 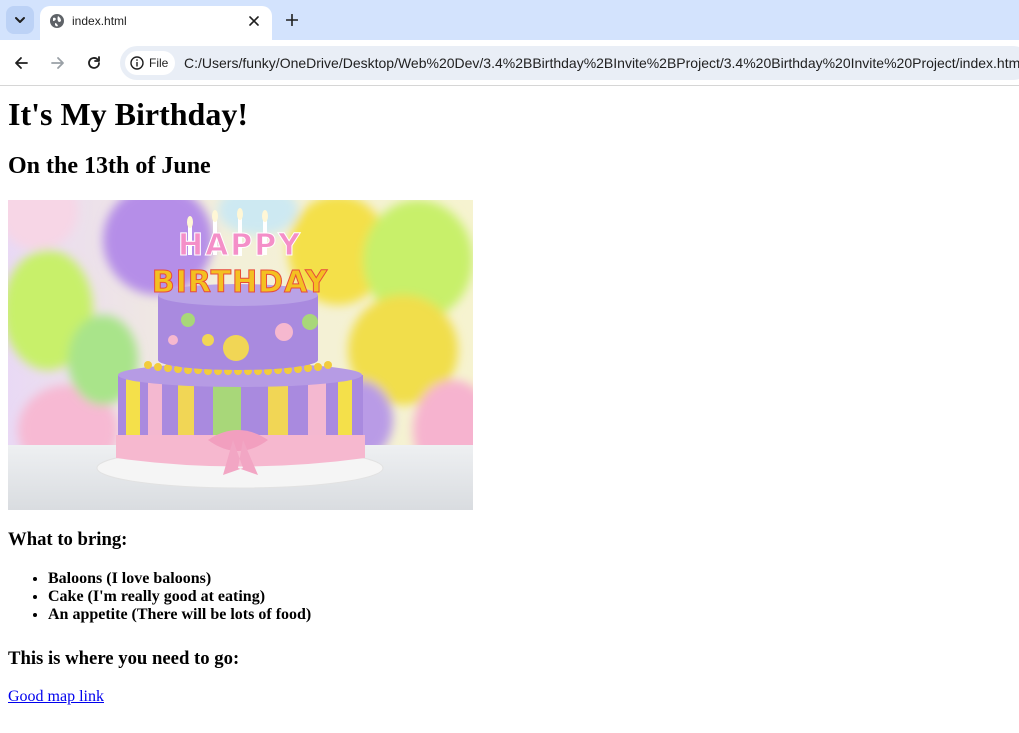 I want to click on forward-arrow-icon, so click(x=57, y=63).